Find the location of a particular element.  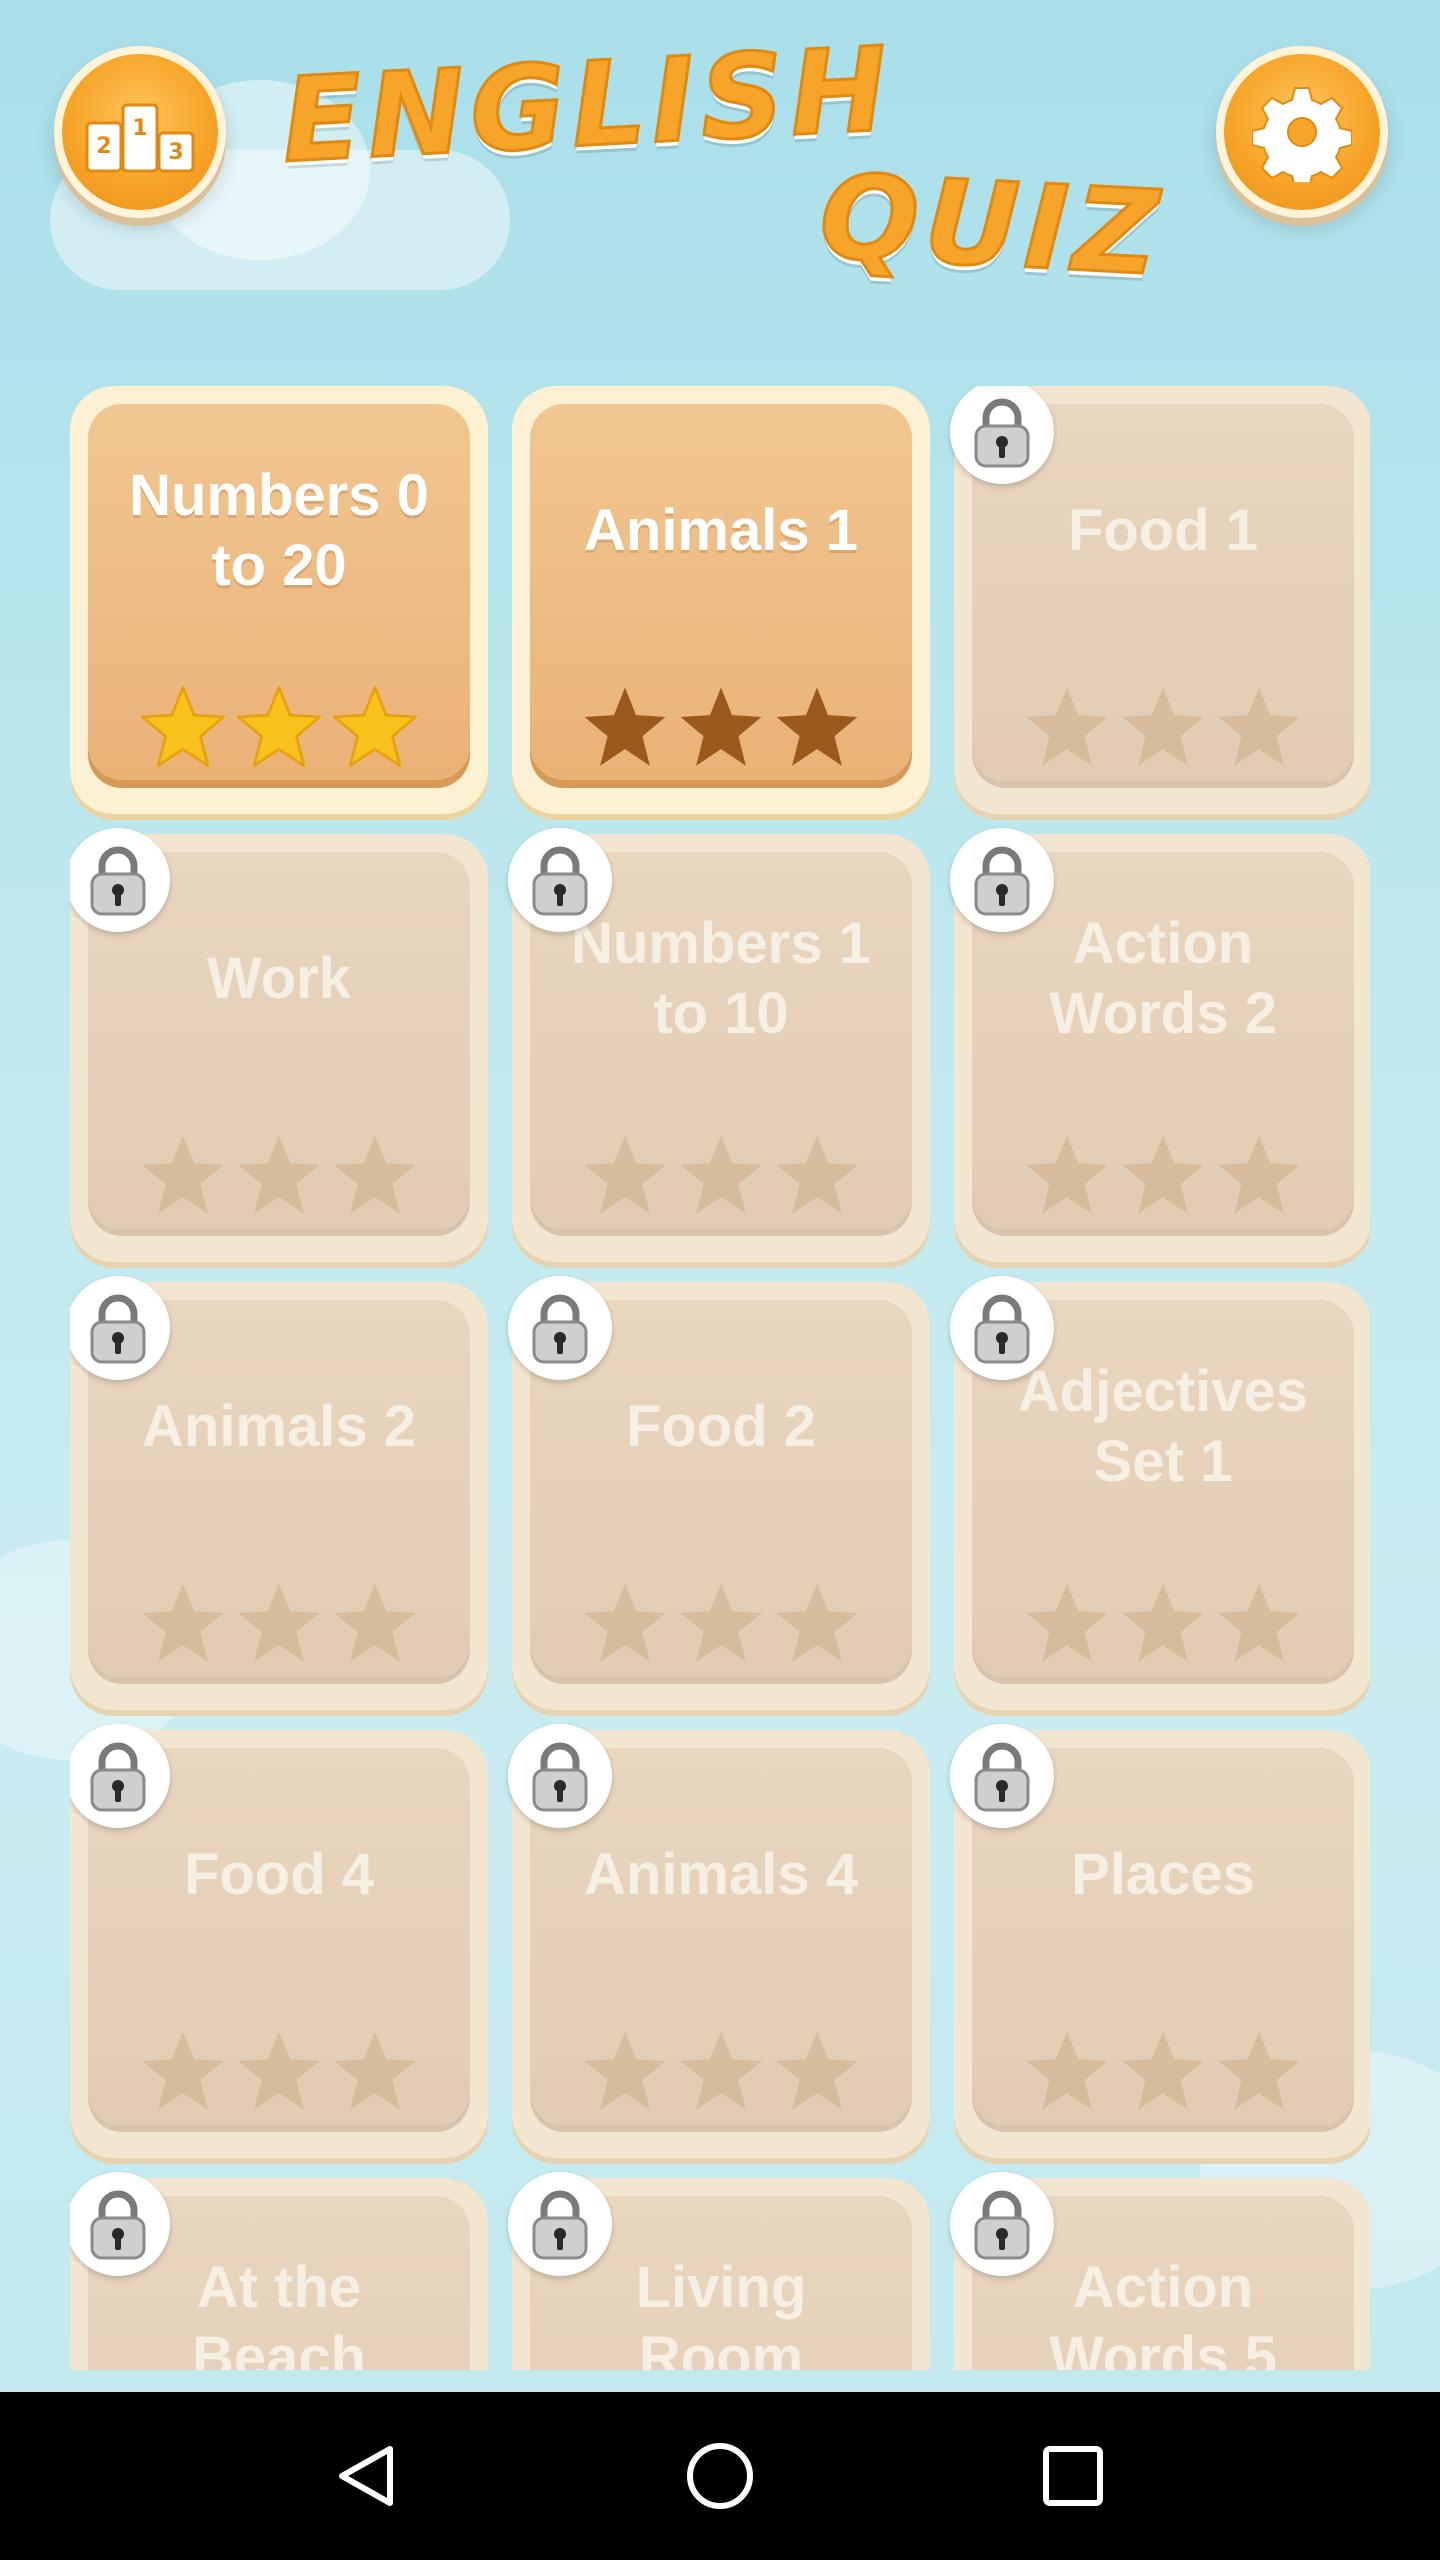

level-card: At the Beach is located at coordinates (279, 2271).